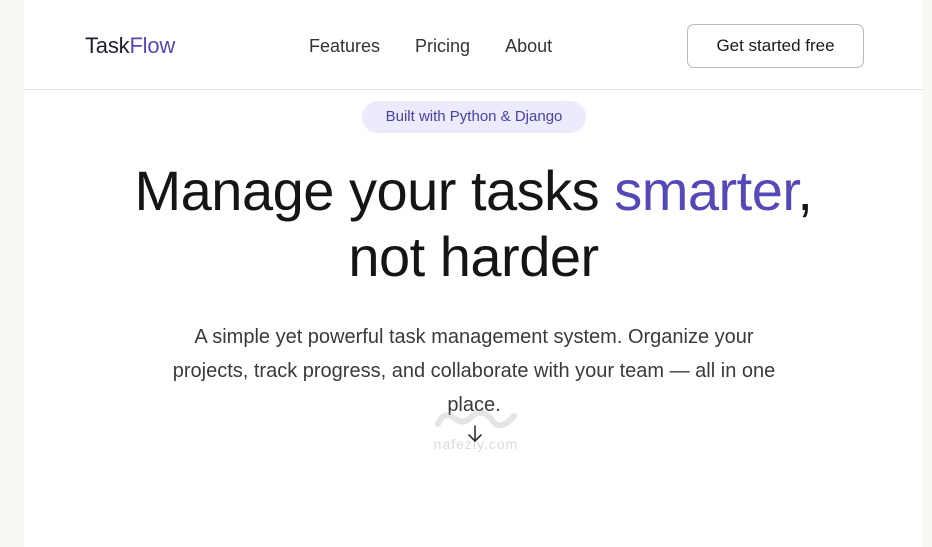  I want to click on brand-suffix: Flow, so click(152, 45).